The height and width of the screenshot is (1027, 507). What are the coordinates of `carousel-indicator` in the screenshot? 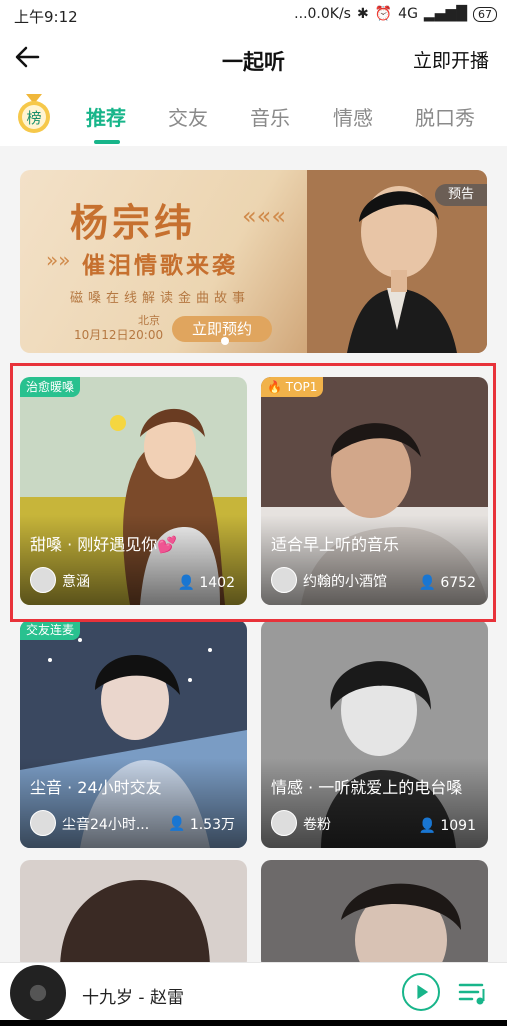 It's located at (225, 341).